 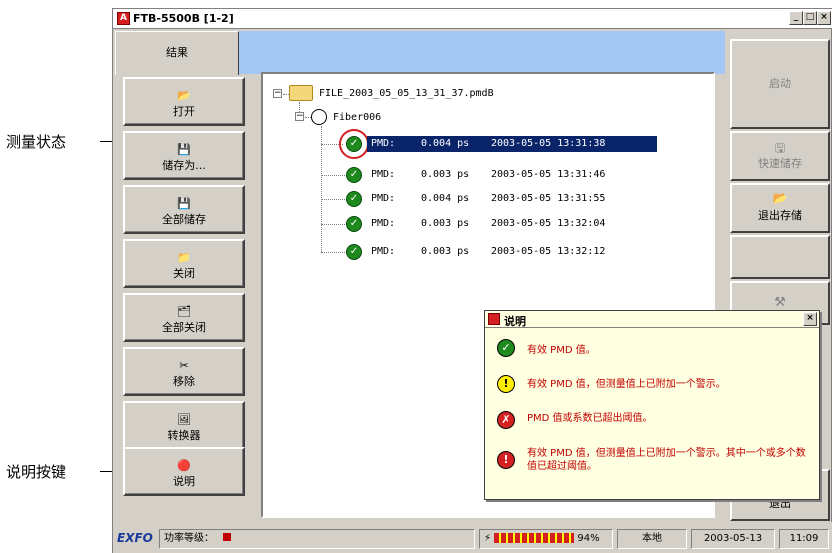 I want to click on legend-item-threshold: PMD 值或系数已超出阈值。, so click(x=590, y=418).